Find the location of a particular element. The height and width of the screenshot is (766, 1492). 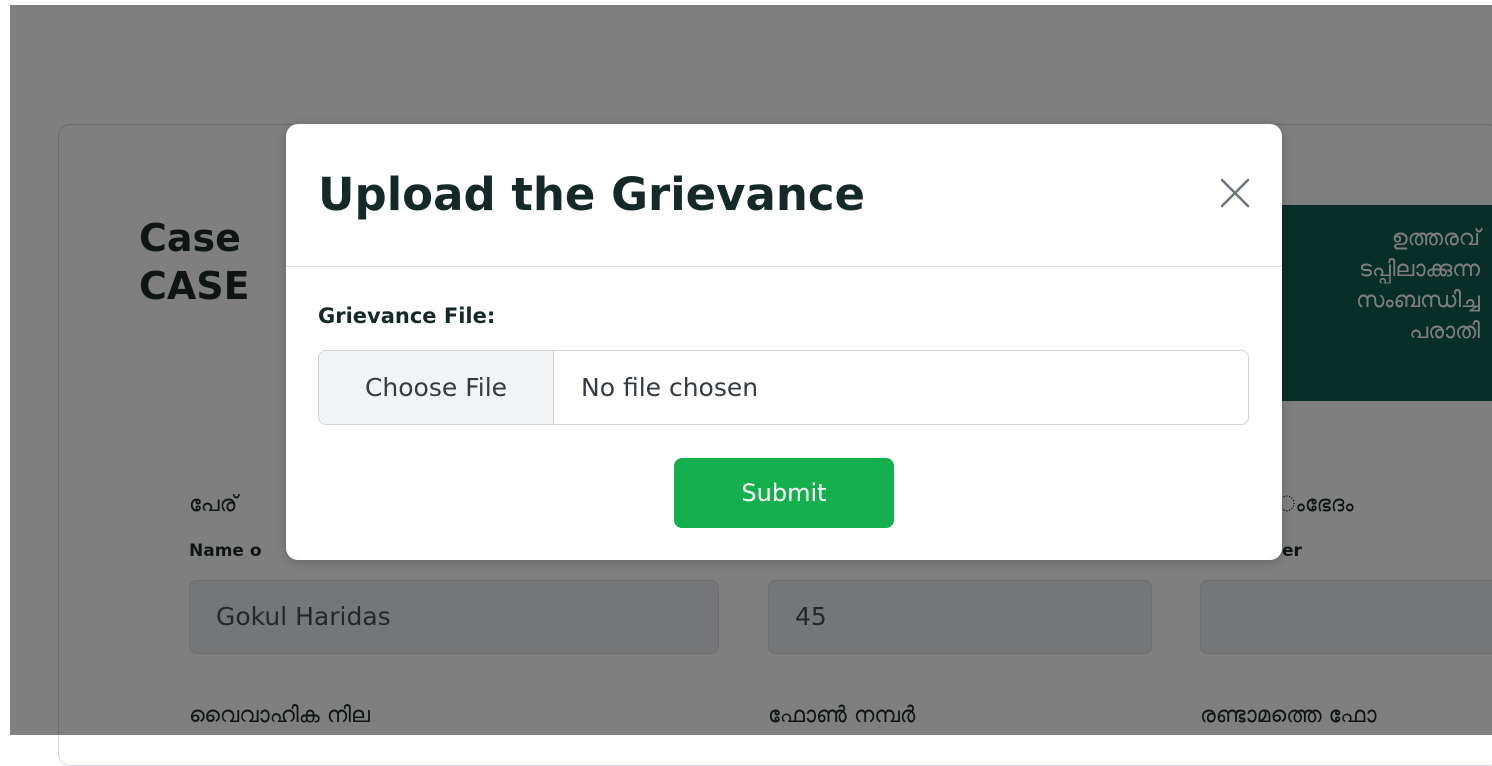

close-button is located at coordinates (1235, 193).